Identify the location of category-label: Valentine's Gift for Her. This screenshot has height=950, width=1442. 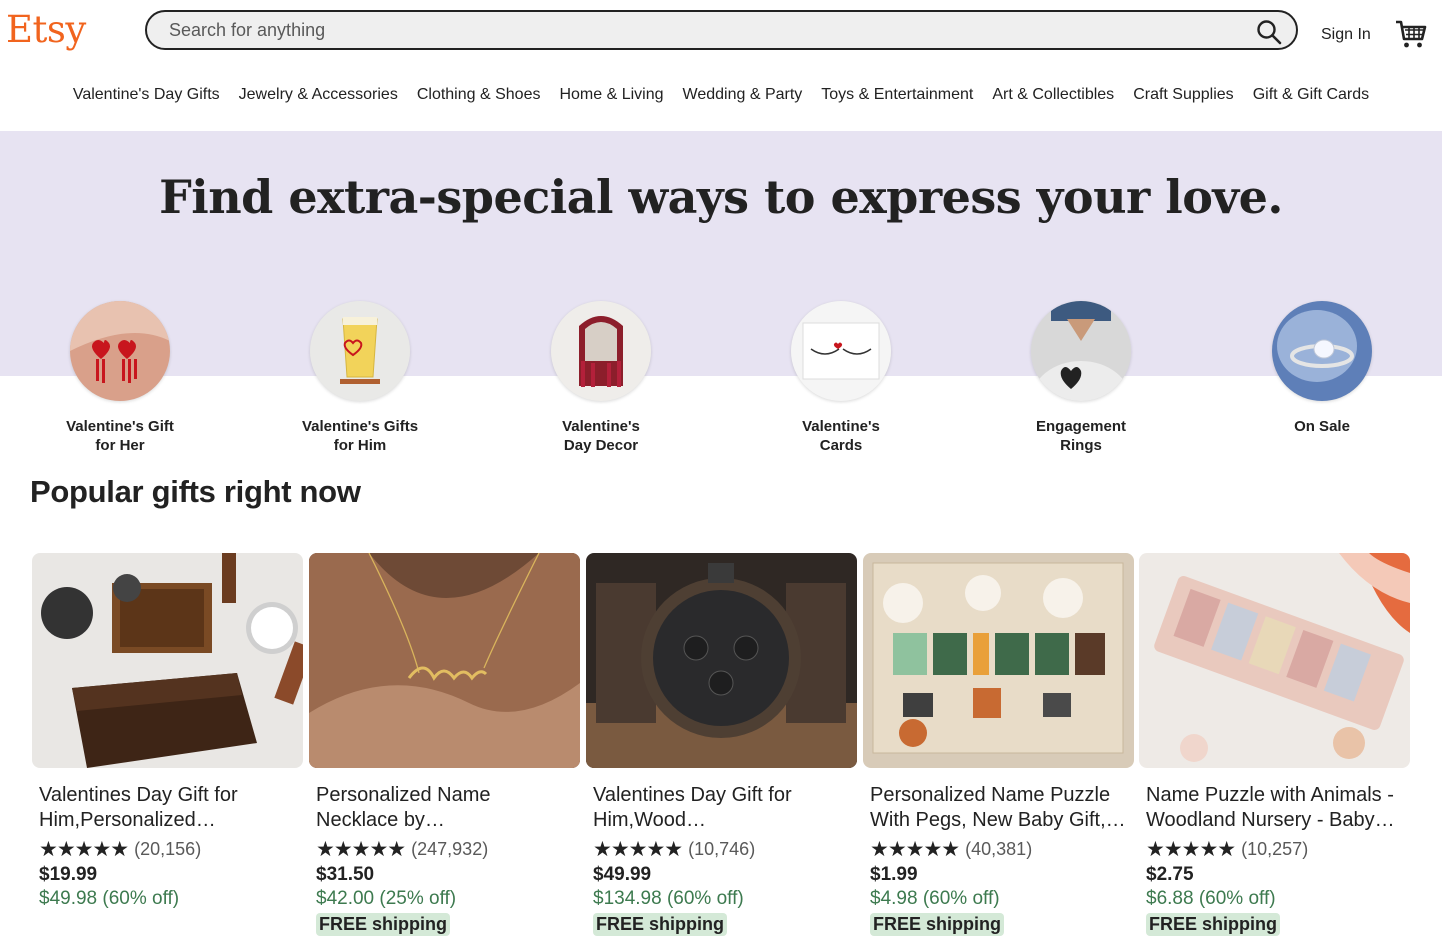
(120, 436).